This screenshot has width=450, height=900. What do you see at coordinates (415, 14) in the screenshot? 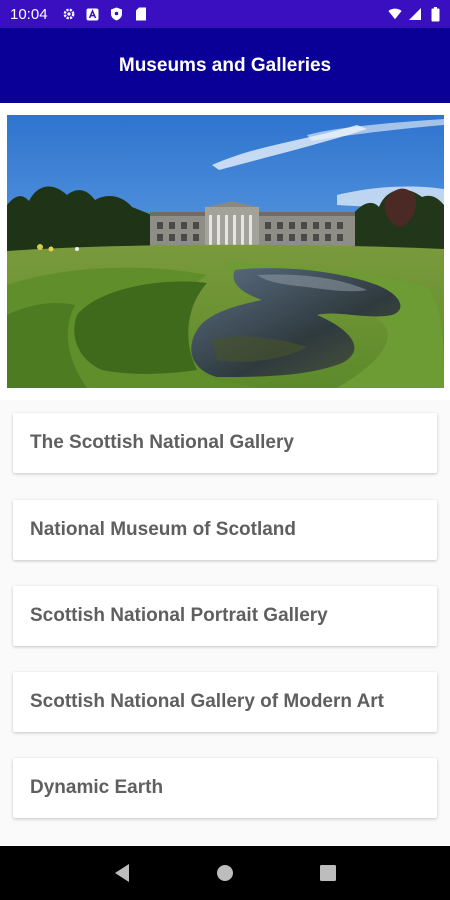
I see `signal-icon` at bounding box center [415, 14].